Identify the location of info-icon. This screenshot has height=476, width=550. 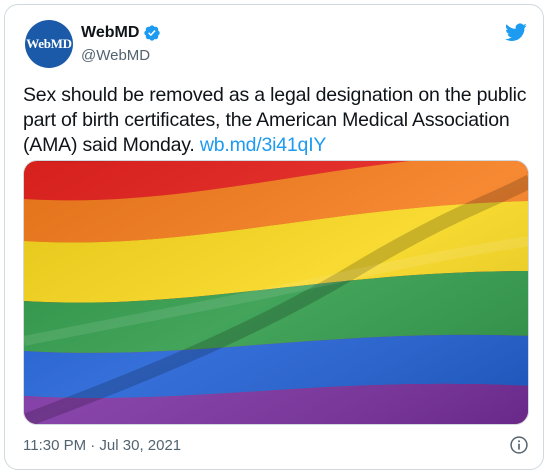
(519, 445).